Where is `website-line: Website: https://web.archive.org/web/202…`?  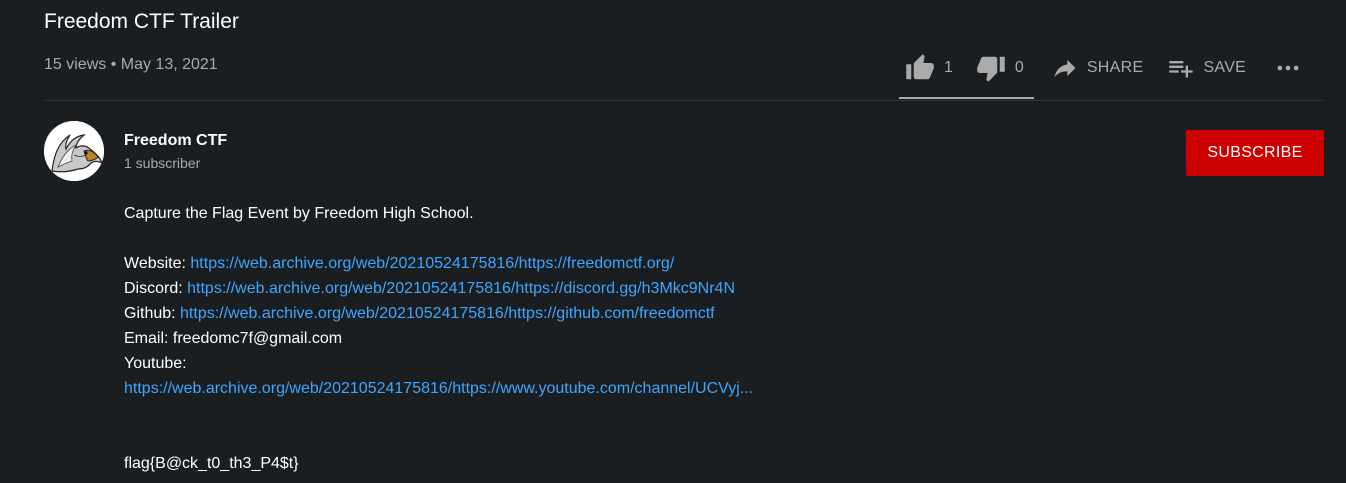
website-line: Website: https://web.archive.org/web/202… is located at coordinates (438, 263).